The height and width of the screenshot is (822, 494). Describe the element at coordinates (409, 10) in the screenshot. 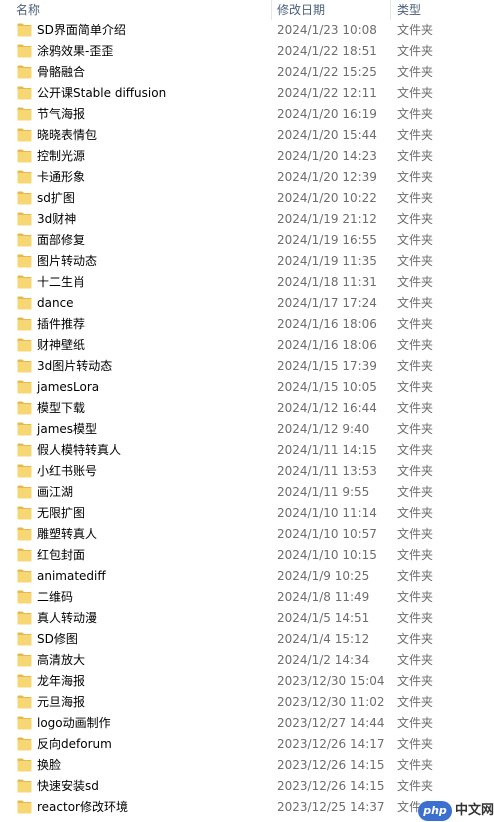

I see `column-header-type: 类型` at that location.